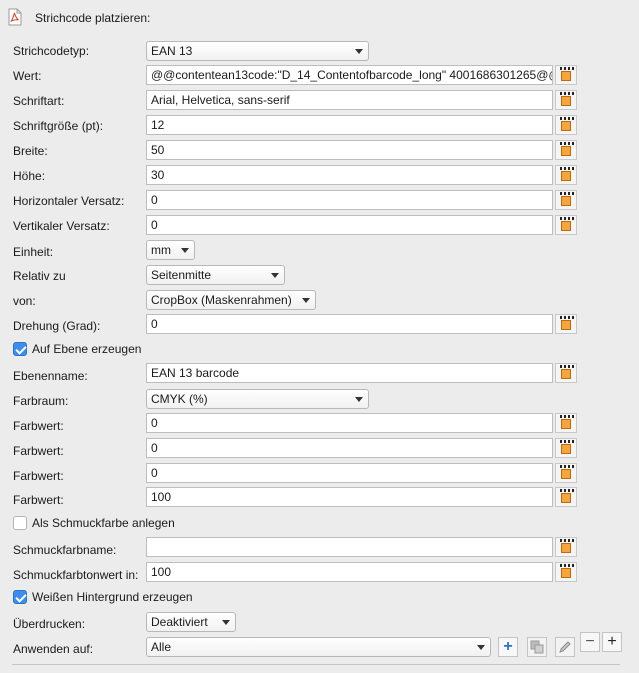  Describe the element at coordinates (215, 275) in the screenshot. I see `relative-to-select: Seitenmitte` at that location.